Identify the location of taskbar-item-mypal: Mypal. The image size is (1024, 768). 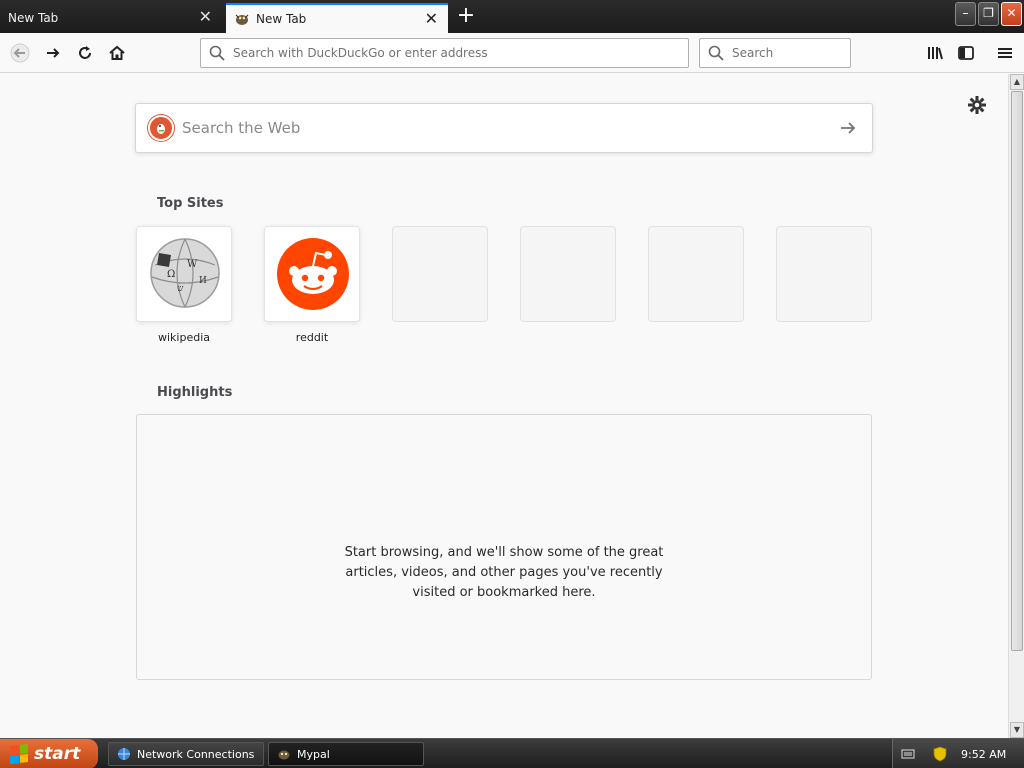
(346, 754).